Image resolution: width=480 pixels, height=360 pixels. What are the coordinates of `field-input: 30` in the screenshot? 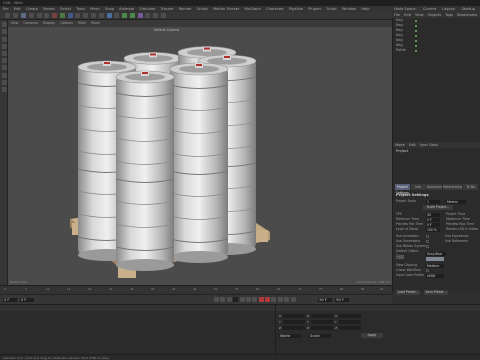 It's located at (433, 214).